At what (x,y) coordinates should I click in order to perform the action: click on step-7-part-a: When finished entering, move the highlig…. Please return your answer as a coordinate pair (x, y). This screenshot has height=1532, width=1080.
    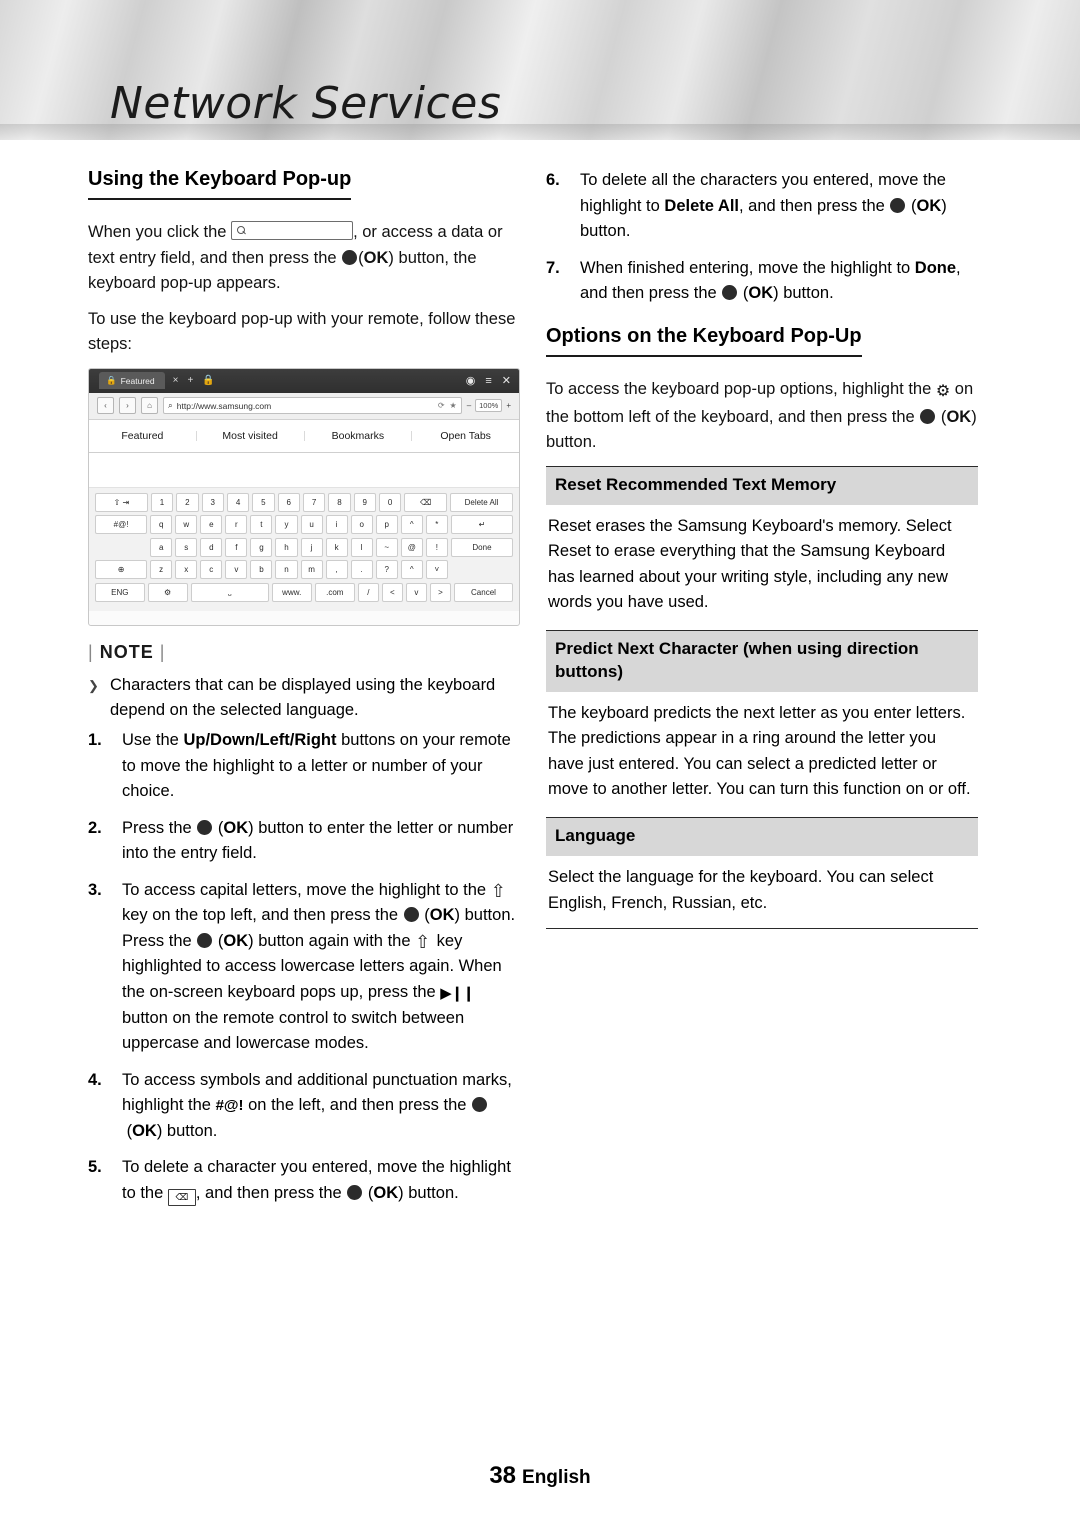
    Looking at the image, I should click on (747, 267).